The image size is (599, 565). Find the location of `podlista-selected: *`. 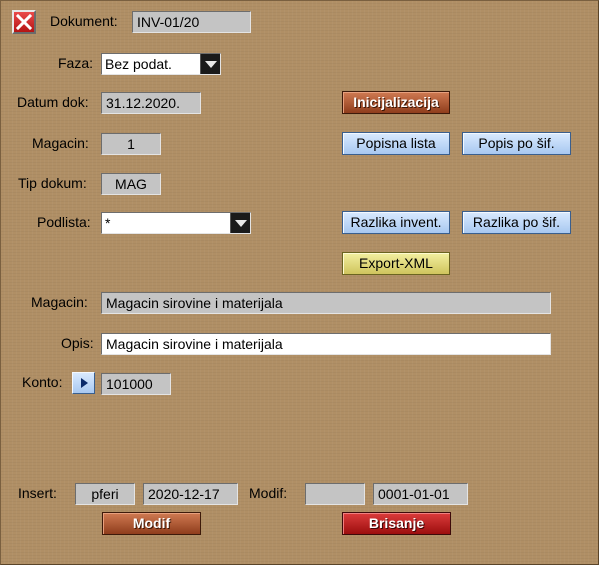

podlista-selected: * is located at coordinates (108, 223).